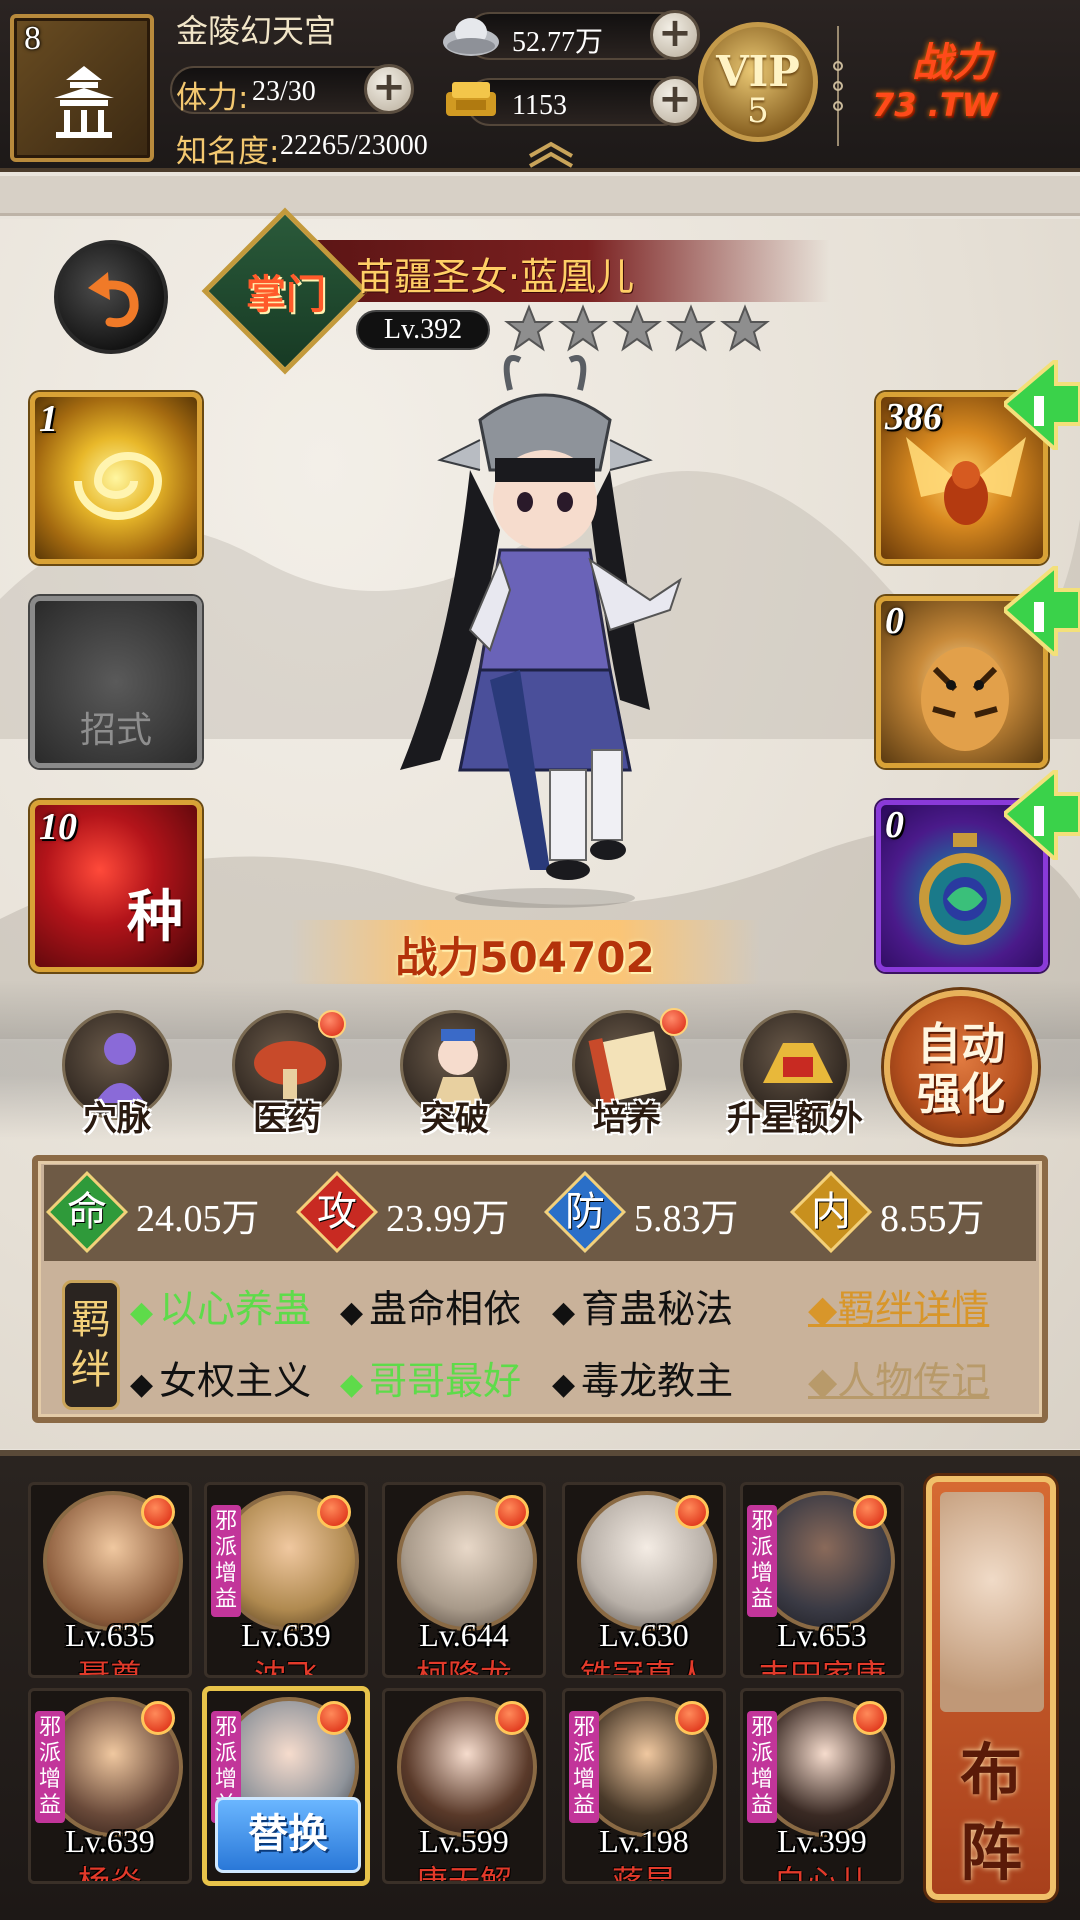 The height and width of the screenshot is (1920, 1080). What do you see at coordinates (952, 63) in the screenshot?
I see `power-logo-title: 战力` at bounding box center [952, 63].